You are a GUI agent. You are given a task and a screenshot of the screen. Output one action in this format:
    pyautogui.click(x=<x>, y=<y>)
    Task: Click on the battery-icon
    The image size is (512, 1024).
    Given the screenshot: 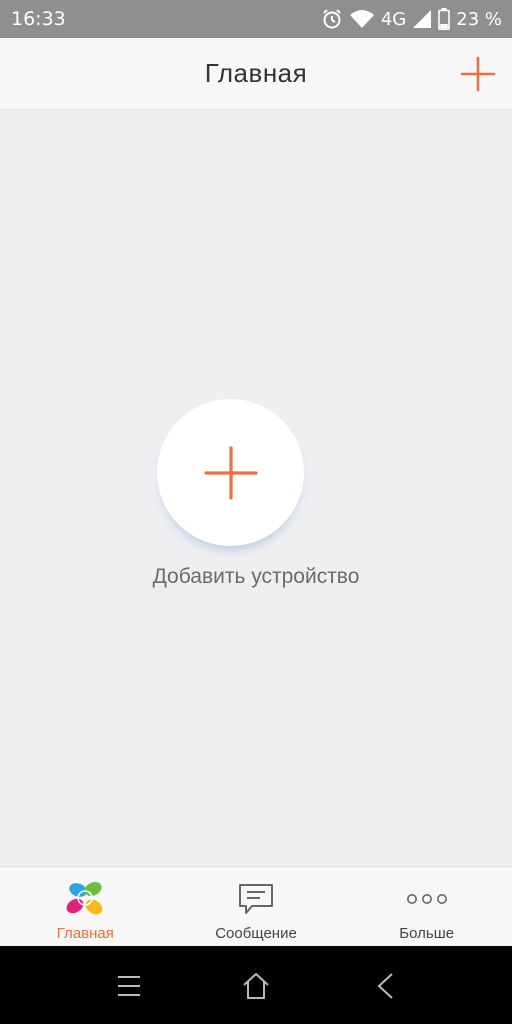 What is the action you would take?
    pyautogui.click(x=444, y=19)
    